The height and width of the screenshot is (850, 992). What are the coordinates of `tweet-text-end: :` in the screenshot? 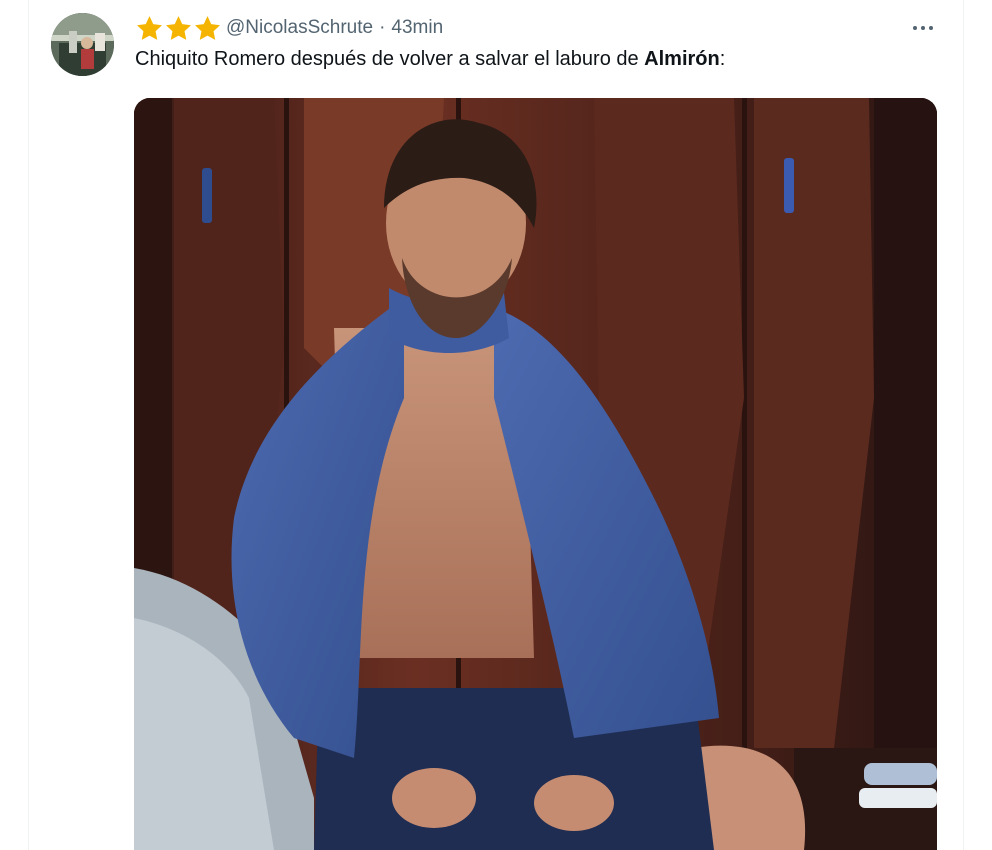 It's located at (722, 59).